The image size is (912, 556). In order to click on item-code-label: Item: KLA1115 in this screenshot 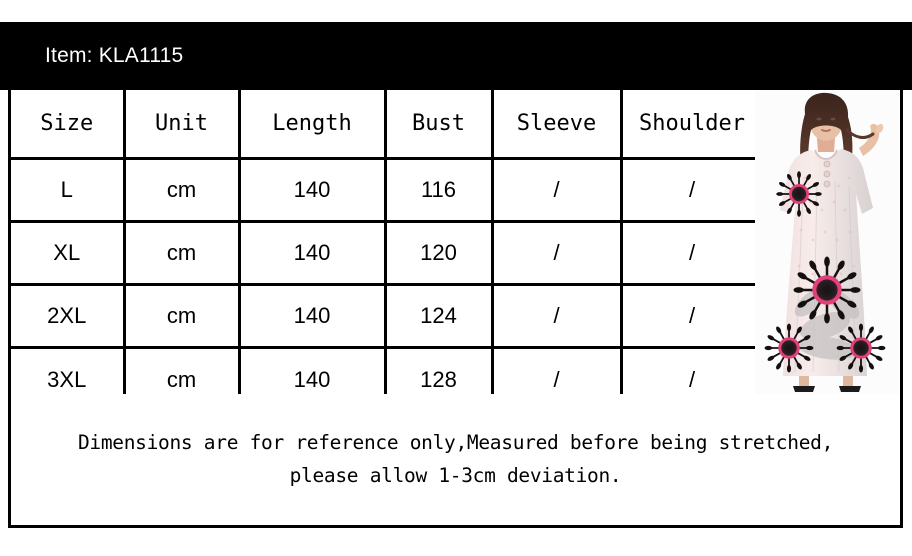, I will do `click(114, 55)`.